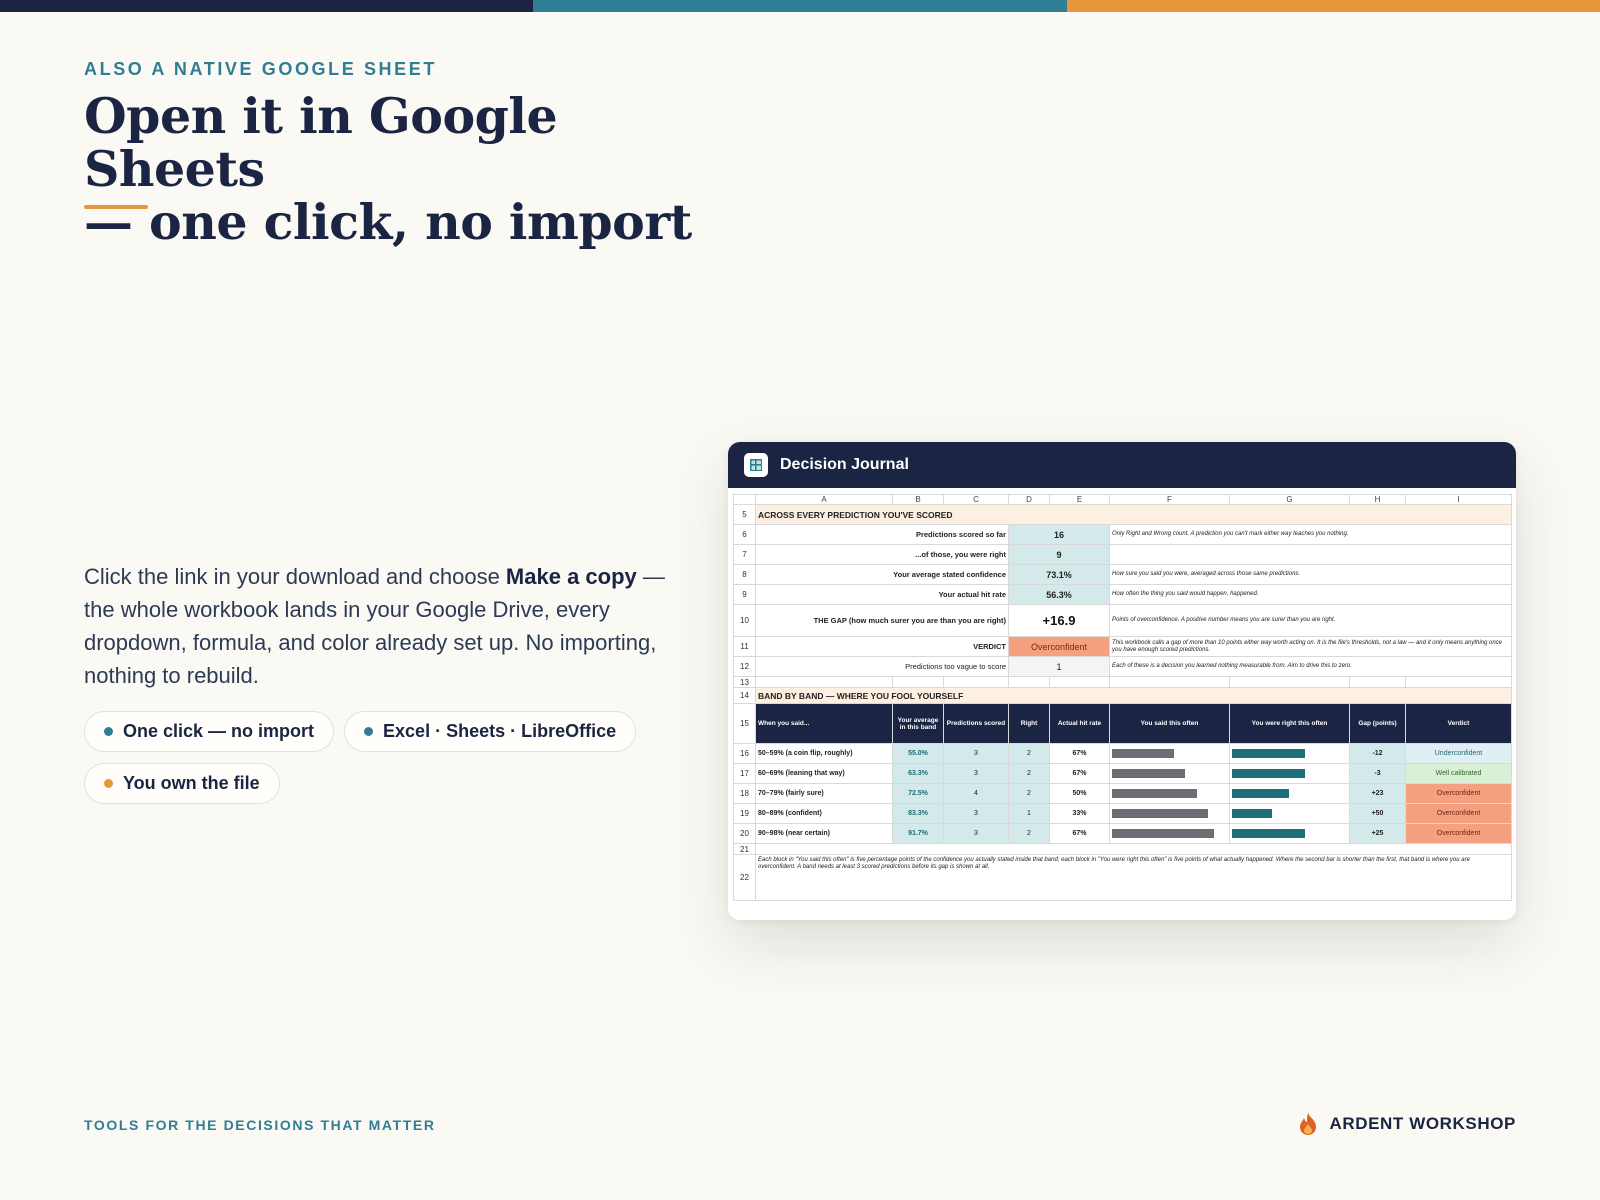 The width and height of the screenshot is (1600, 1200). Describe the element at coordinates (918, 753) in the screenshot. I see `band-average: 55.0%` at that location.